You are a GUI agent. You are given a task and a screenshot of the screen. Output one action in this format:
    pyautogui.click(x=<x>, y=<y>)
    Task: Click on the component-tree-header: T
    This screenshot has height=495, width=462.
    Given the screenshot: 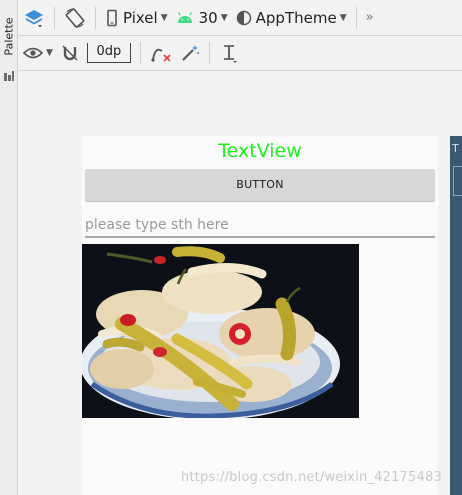 What is the action you would take?
    pyautogui.click(x=455, y=148)
    